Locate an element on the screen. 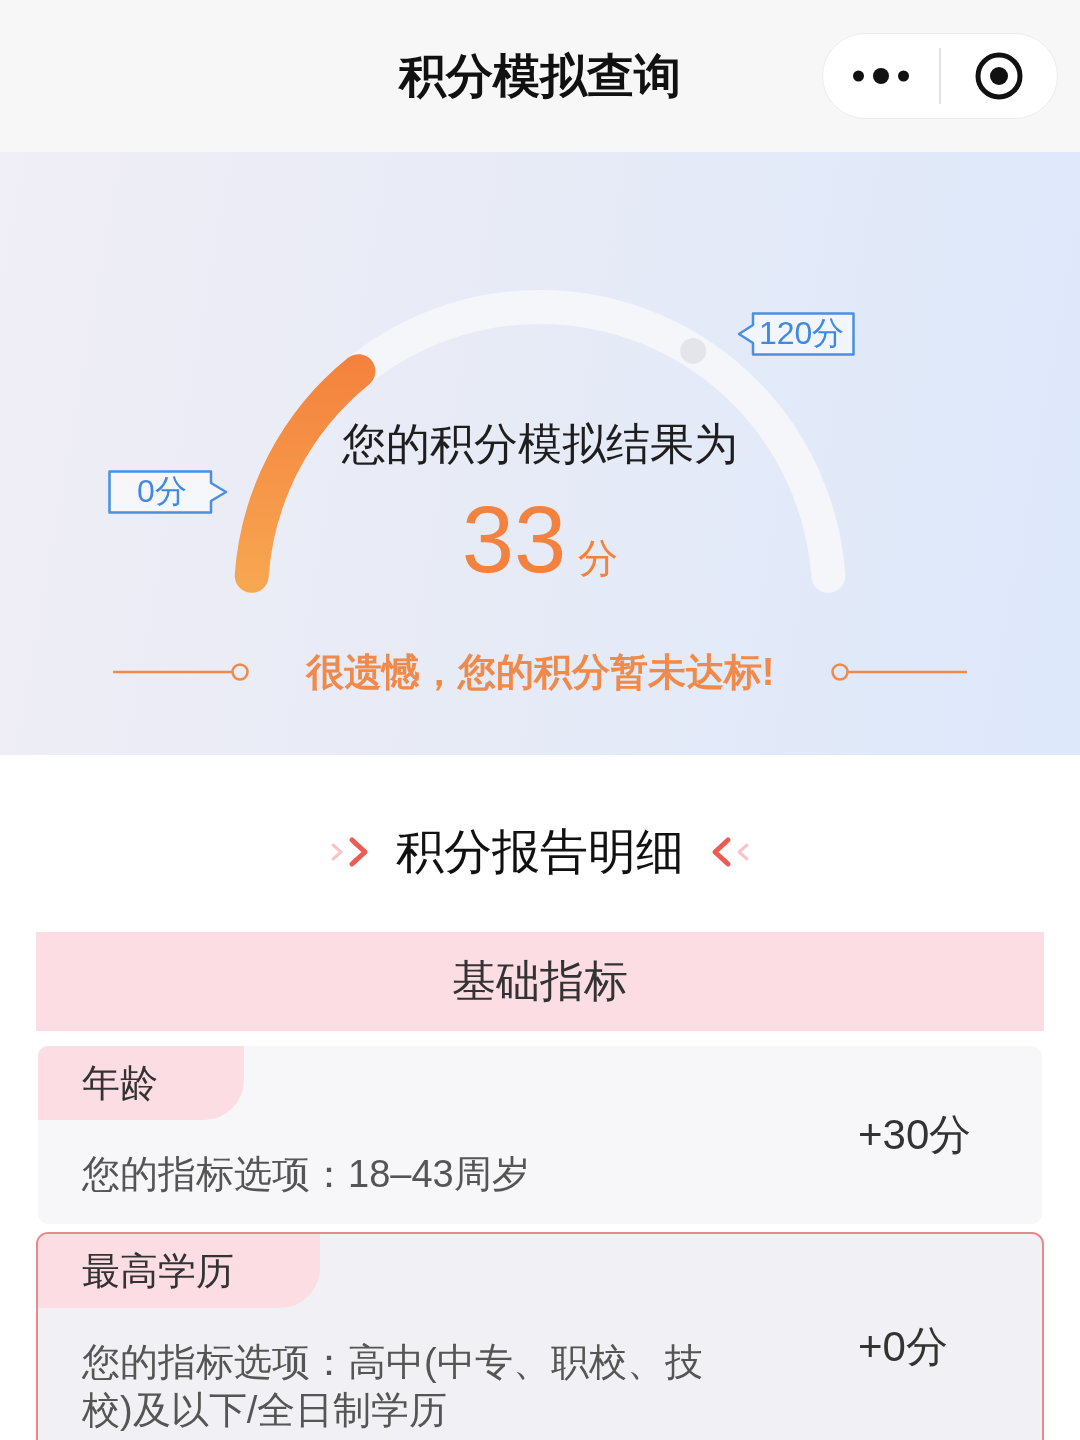 Image resolution: width=1080 pixels, height=1440 pixels. indicator-tag: 最高学历 is located at coordinates (179, 1271).